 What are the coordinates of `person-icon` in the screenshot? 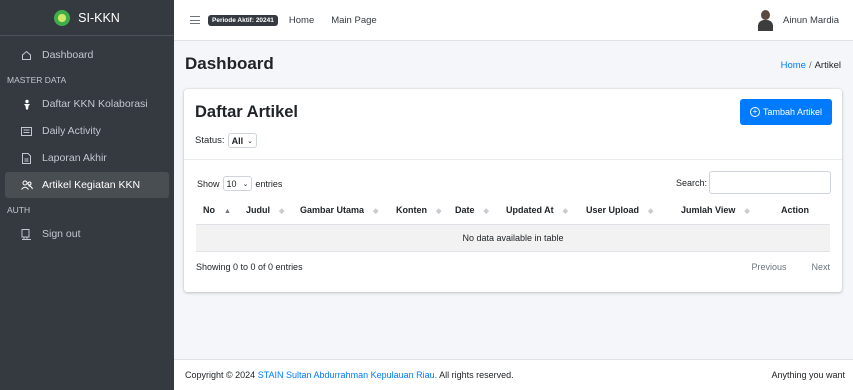 It's located at (26, 104).